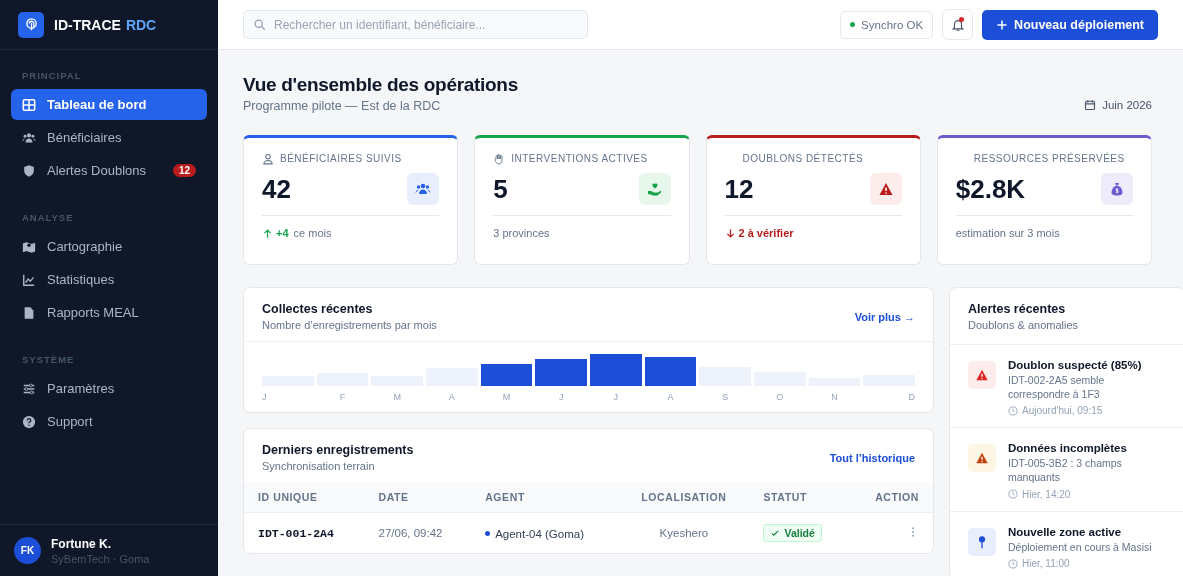 The height and width of the screenshot is (576, 1183). I want to click on arrow-up-icon, so click(267, 233).